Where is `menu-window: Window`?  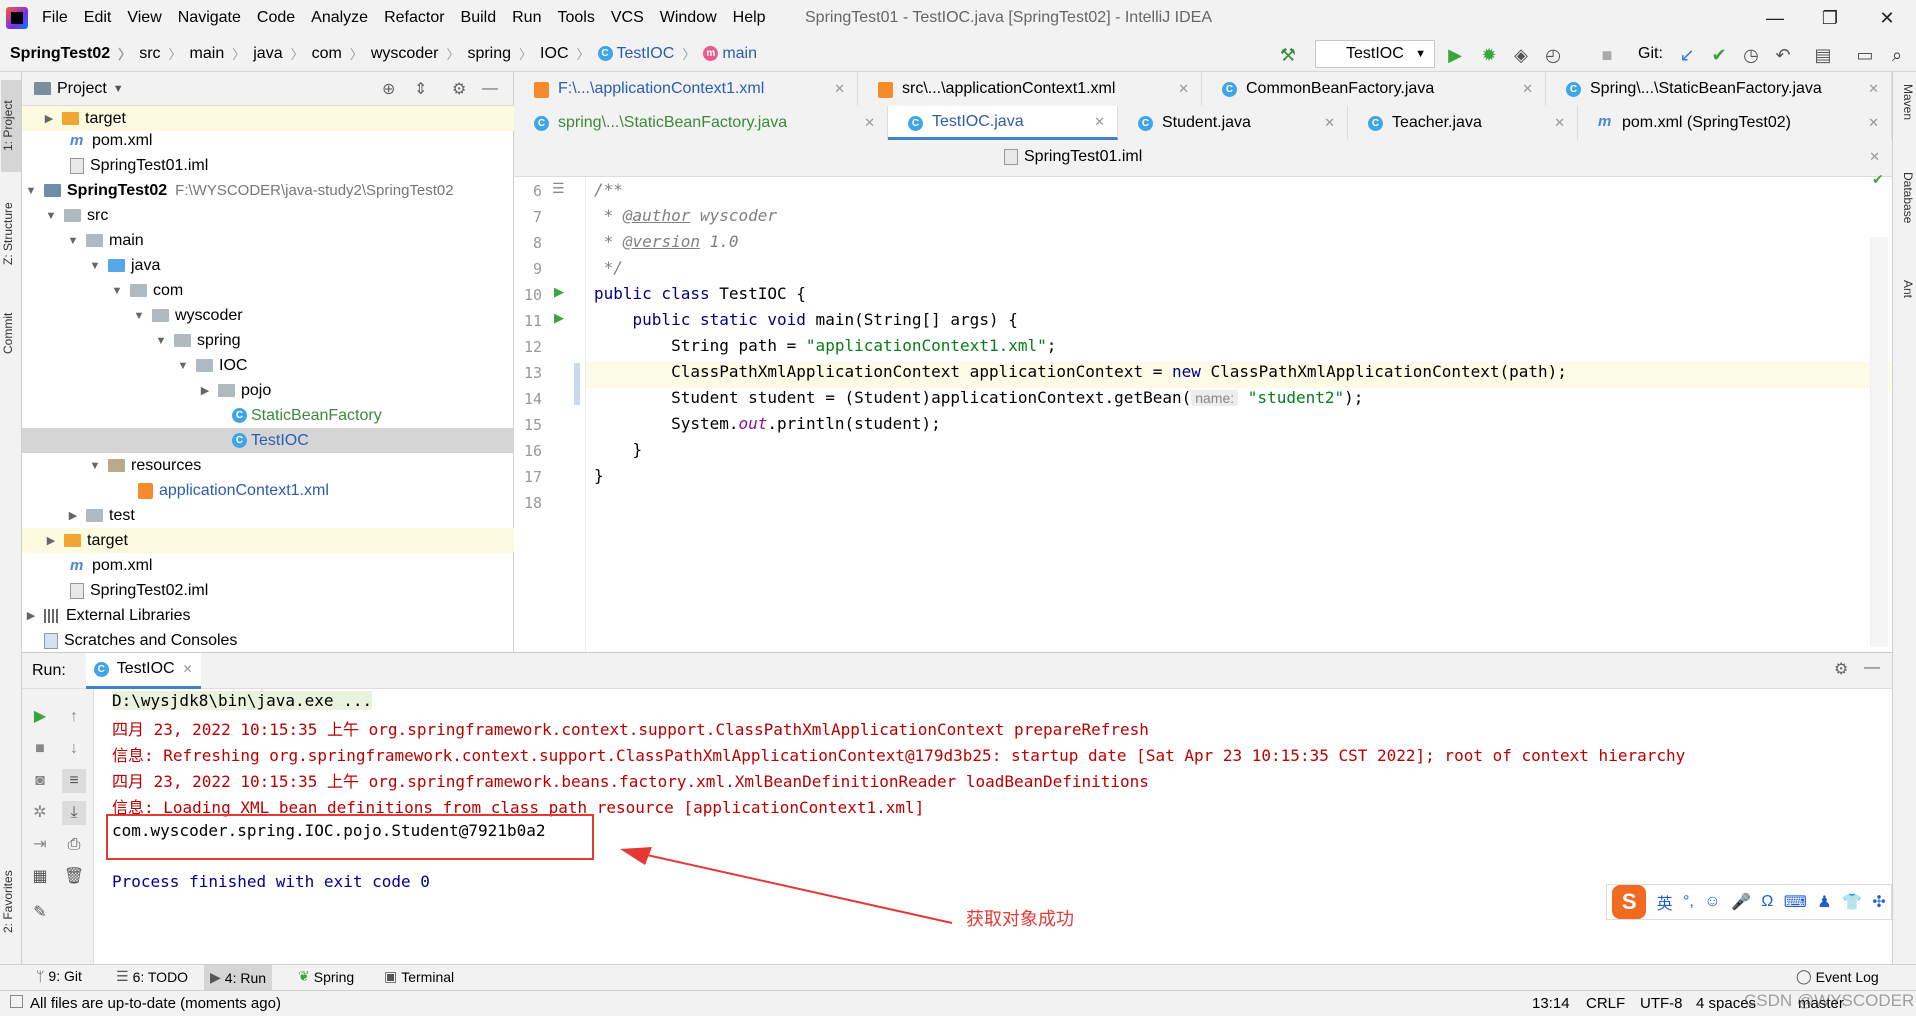 menu-window: Window is located at coordinates (688, 18).